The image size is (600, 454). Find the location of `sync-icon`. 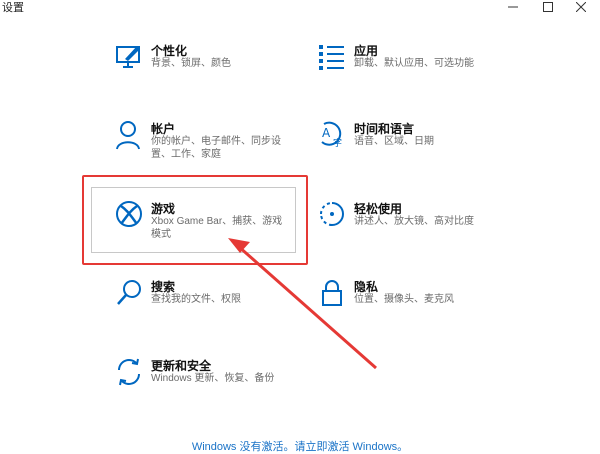

sync-icon is located at coordinates (129, 372).